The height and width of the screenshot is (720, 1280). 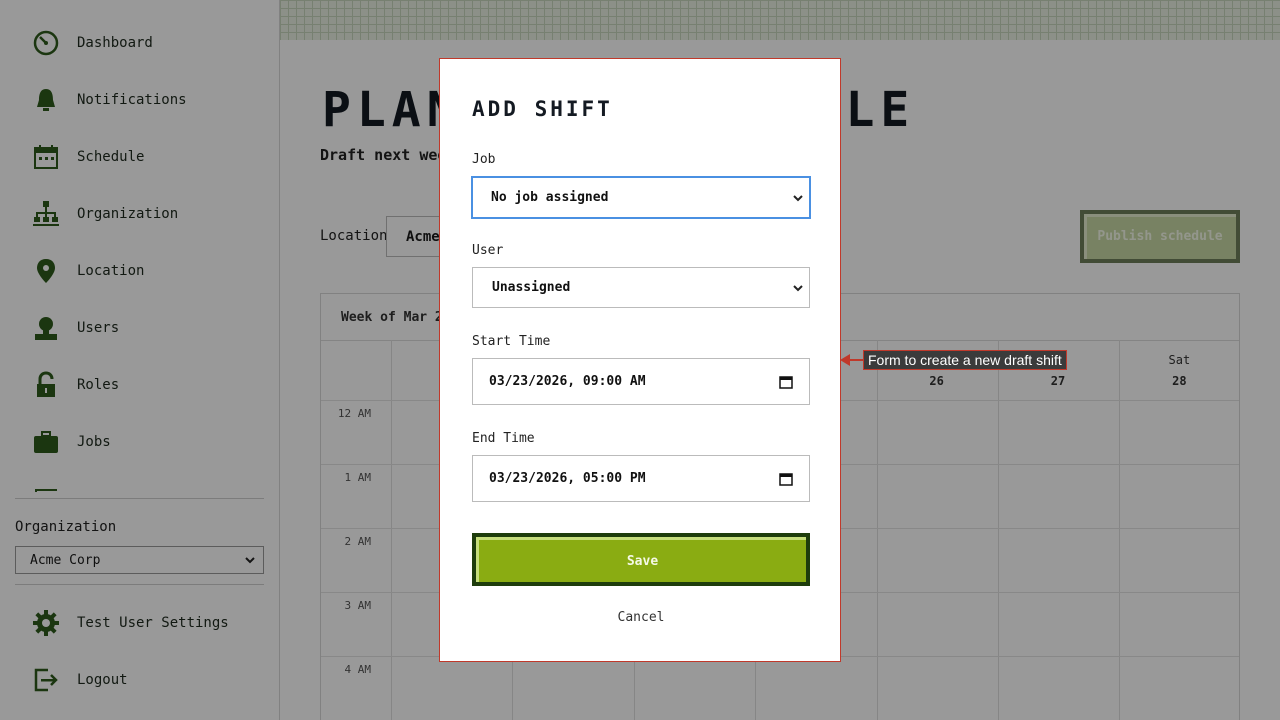 I want to click on save-button: Save, so click(x=641, y=559).